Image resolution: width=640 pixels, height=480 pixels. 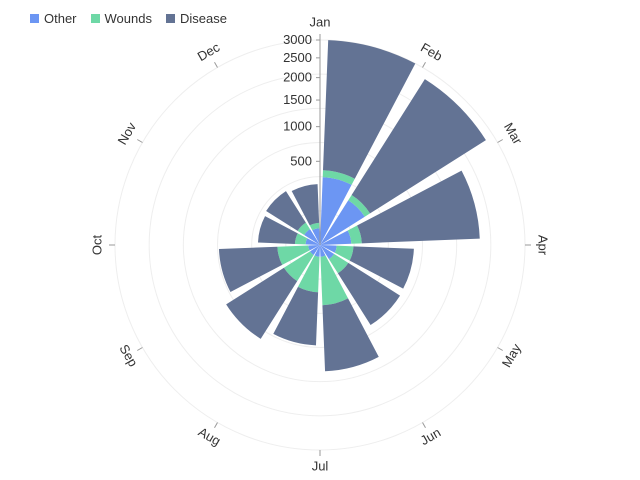 What do you see at coordinates (210, 436) in the screenshot?
I see `month-label-aug: Aug` at bounding box center [210, 436].